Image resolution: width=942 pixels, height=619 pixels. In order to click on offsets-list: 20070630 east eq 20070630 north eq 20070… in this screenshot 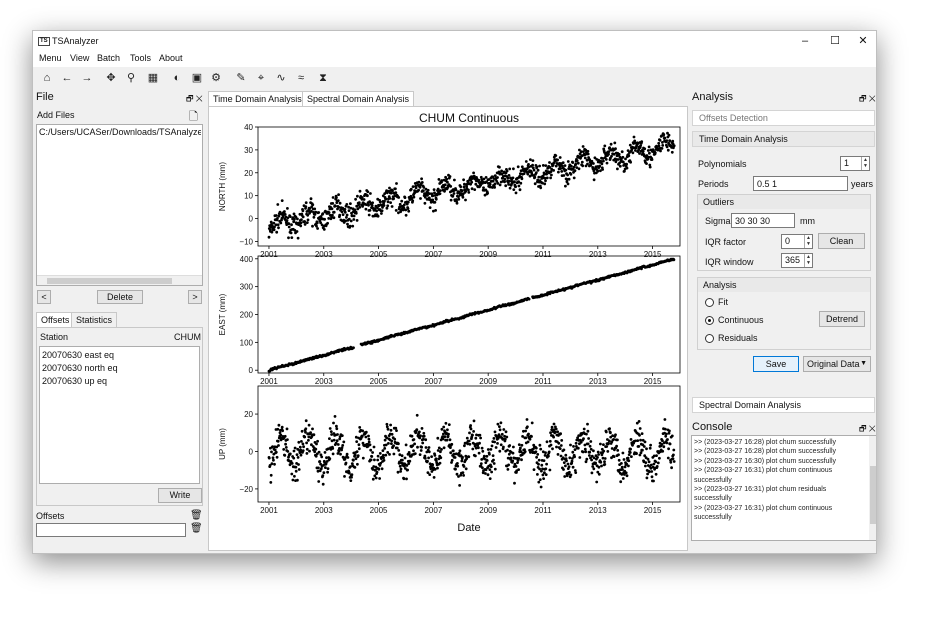, I will do `click(119, 415)`.